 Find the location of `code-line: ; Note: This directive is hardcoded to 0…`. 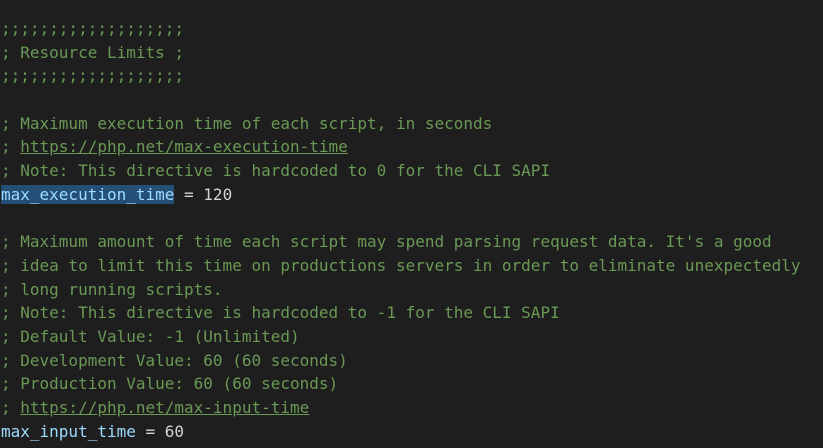

code-line: ; Note: This directive is hardcoded to 0… is located at coordinates (276, 171).